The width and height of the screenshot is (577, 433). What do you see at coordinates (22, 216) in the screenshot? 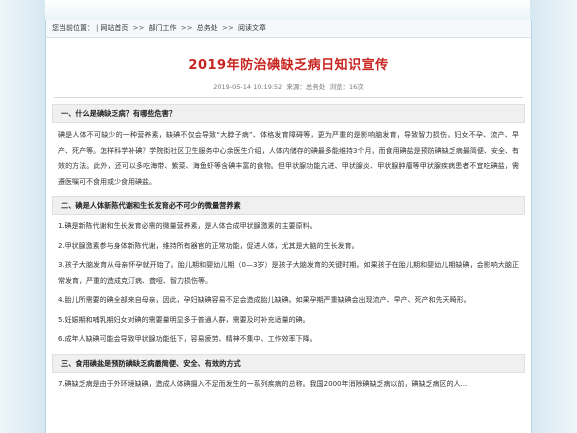
I see `page-background-left` at bounding box center [22, 216].